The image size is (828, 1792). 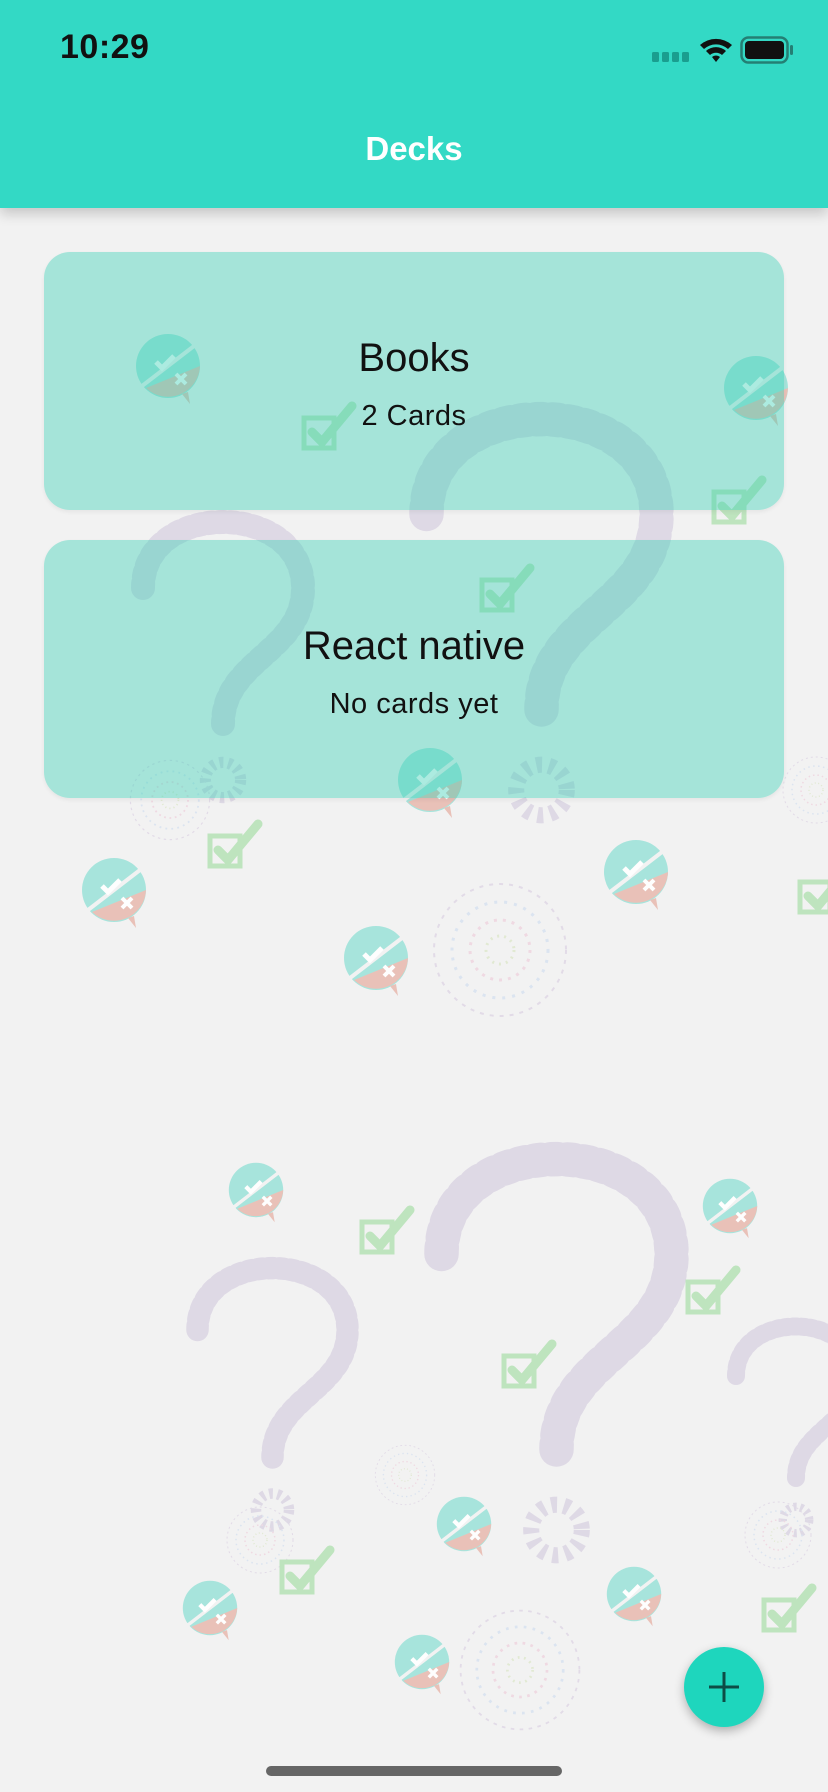 I want to click on page-title: Decks, so click(x=414, y=148).